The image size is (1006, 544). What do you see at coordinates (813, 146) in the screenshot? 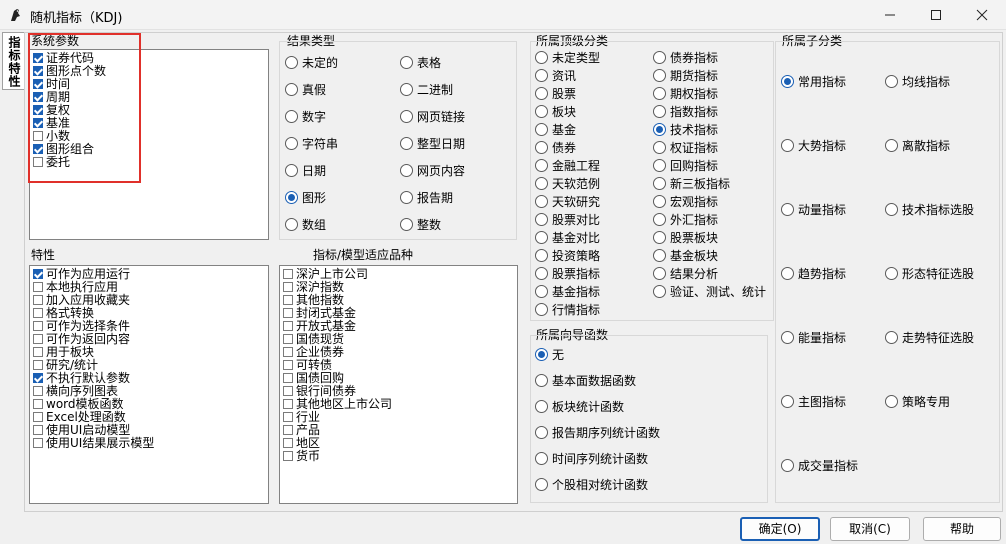
I see `radio-item: 大势指标` at bounding box center [813, 146].